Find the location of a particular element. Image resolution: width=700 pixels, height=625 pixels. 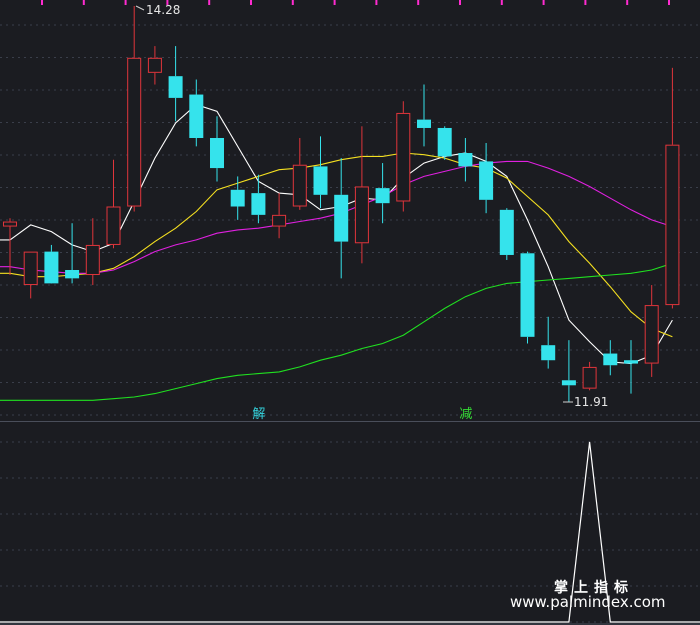

low-annotation-label: 11.91 is located at coordinates (591, 402).